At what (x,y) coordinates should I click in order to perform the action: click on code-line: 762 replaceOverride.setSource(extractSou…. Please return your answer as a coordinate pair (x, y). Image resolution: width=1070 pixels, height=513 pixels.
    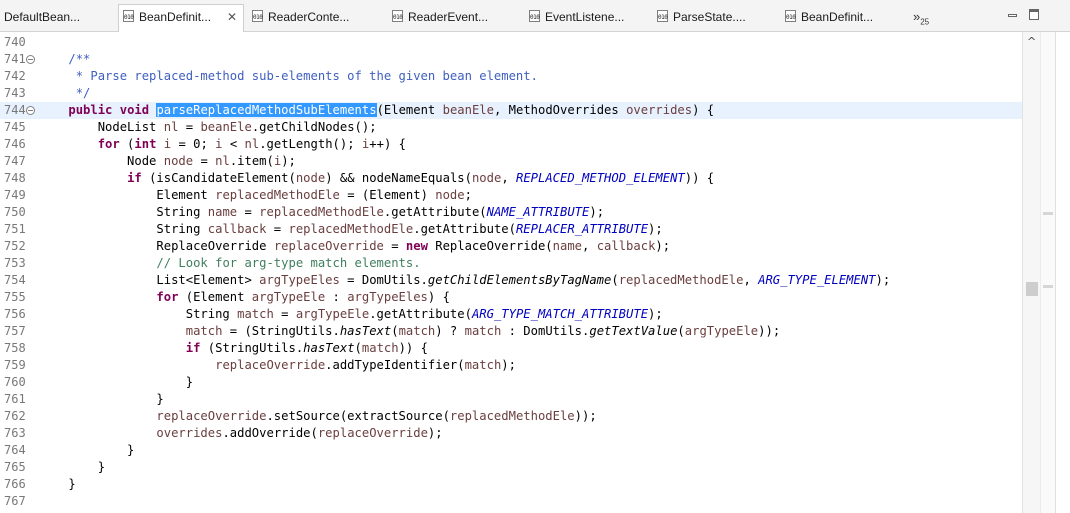
    Looking at the image, I should click on (511, 416).